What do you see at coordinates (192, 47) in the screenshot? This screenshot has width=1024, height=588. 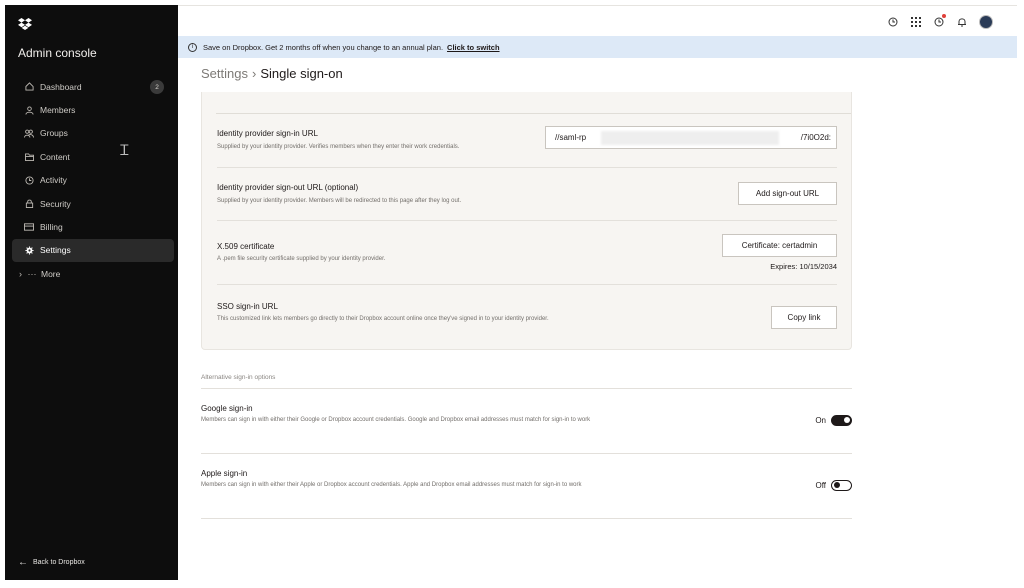 I see `info-icon: i` at bounding box center [192, 47].